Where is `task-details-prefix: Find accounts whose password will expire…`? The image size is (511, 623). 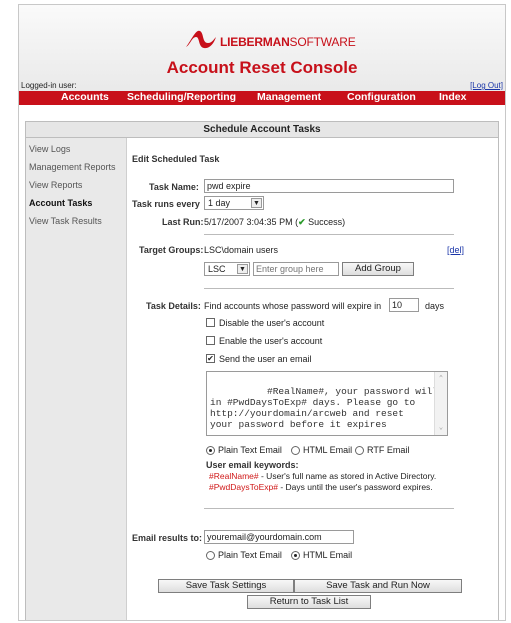
task-details-prefix: Find accounts whose password will expire… is located at coordinates (293, 306).